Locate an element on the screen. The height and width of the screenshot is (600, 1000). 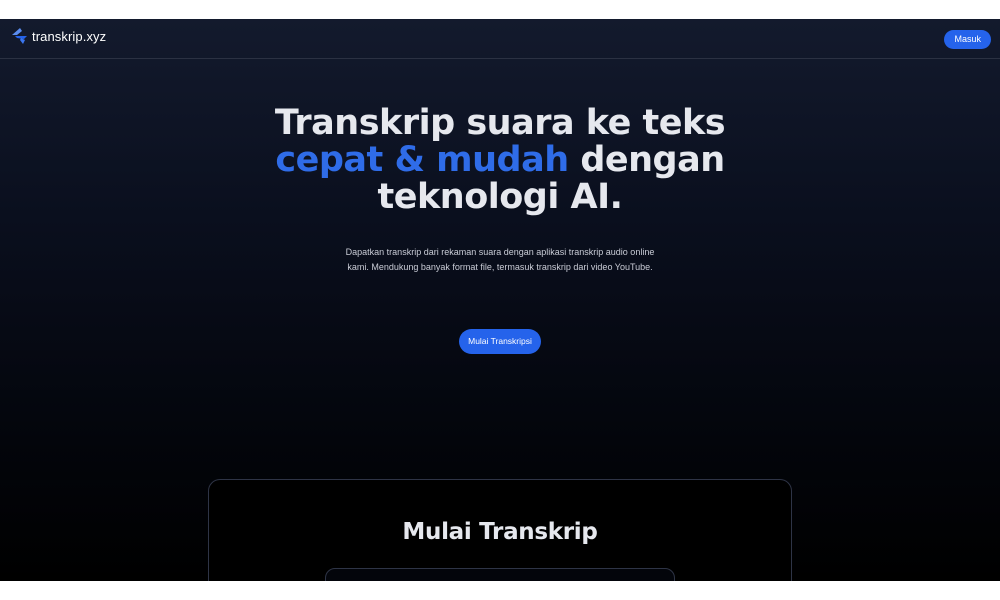
hero-title-line-2-rest: dengan is located at coordinates (646, 160).